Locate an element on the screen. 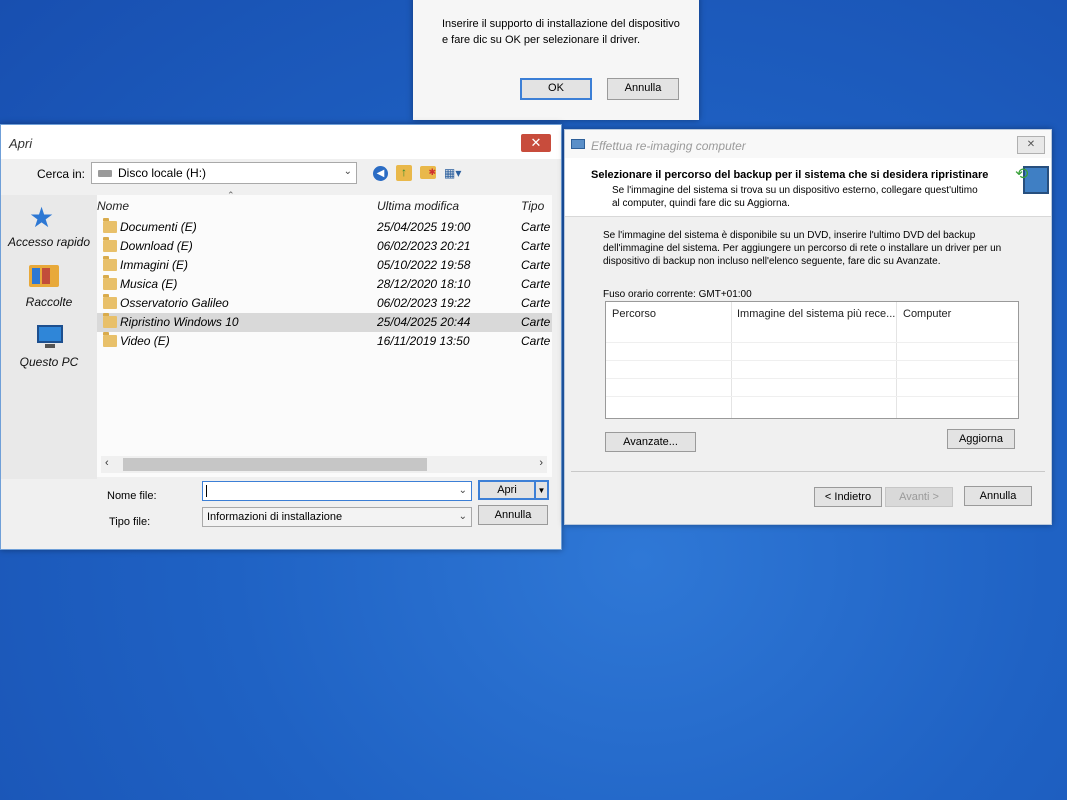 The image size is (1067, 800). drive-icon is located at coordinates (105, 173).